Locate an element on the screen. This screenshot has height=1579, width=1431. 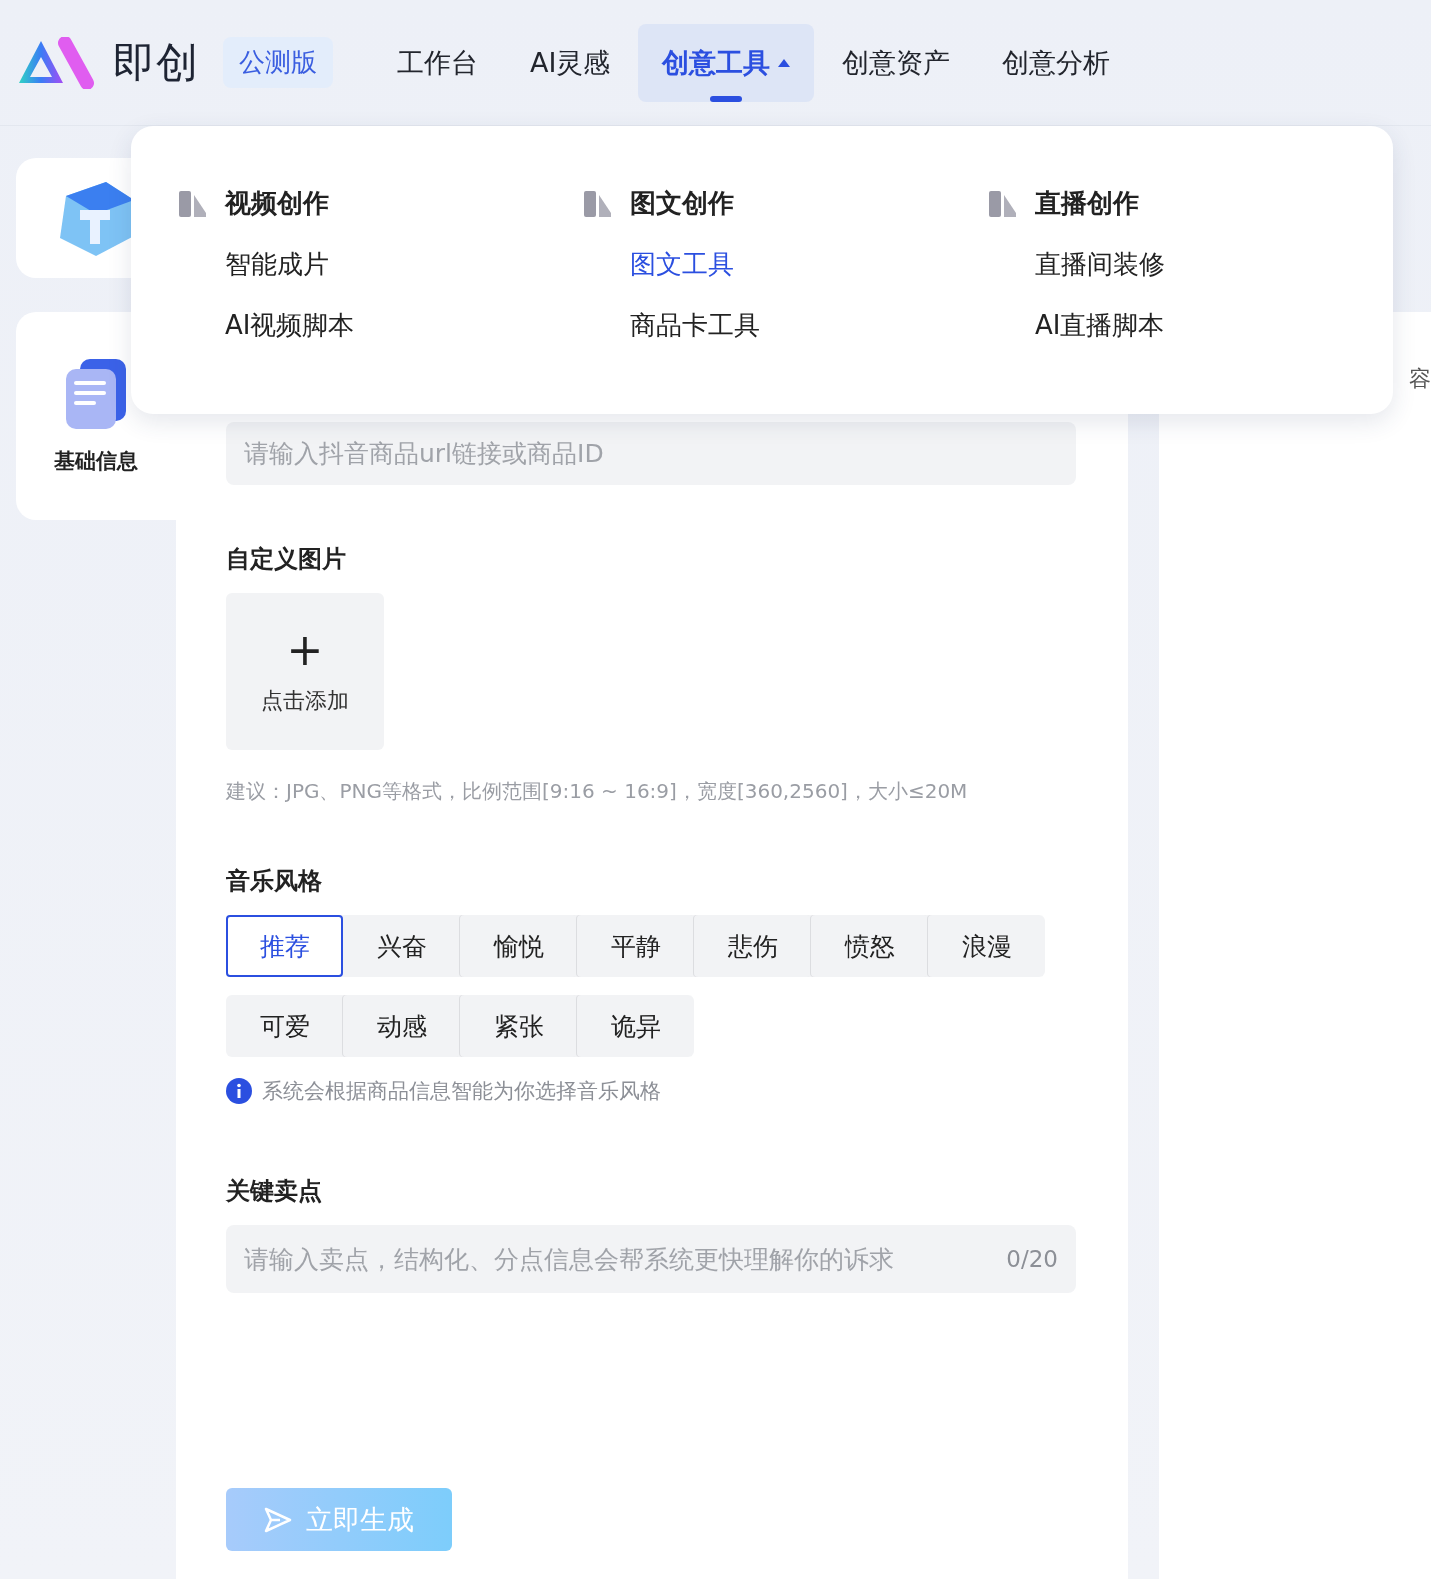
style-chip: 诡异 is located at coordinates (635, 1026).